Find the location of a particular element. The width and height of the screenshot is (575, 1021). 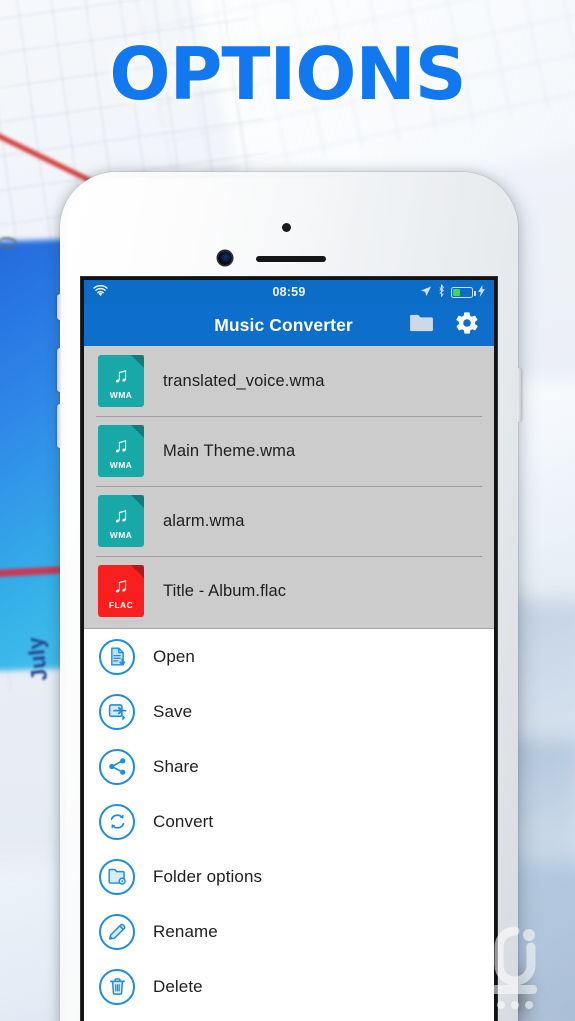

front-camera is located at coordinates (225, 258).